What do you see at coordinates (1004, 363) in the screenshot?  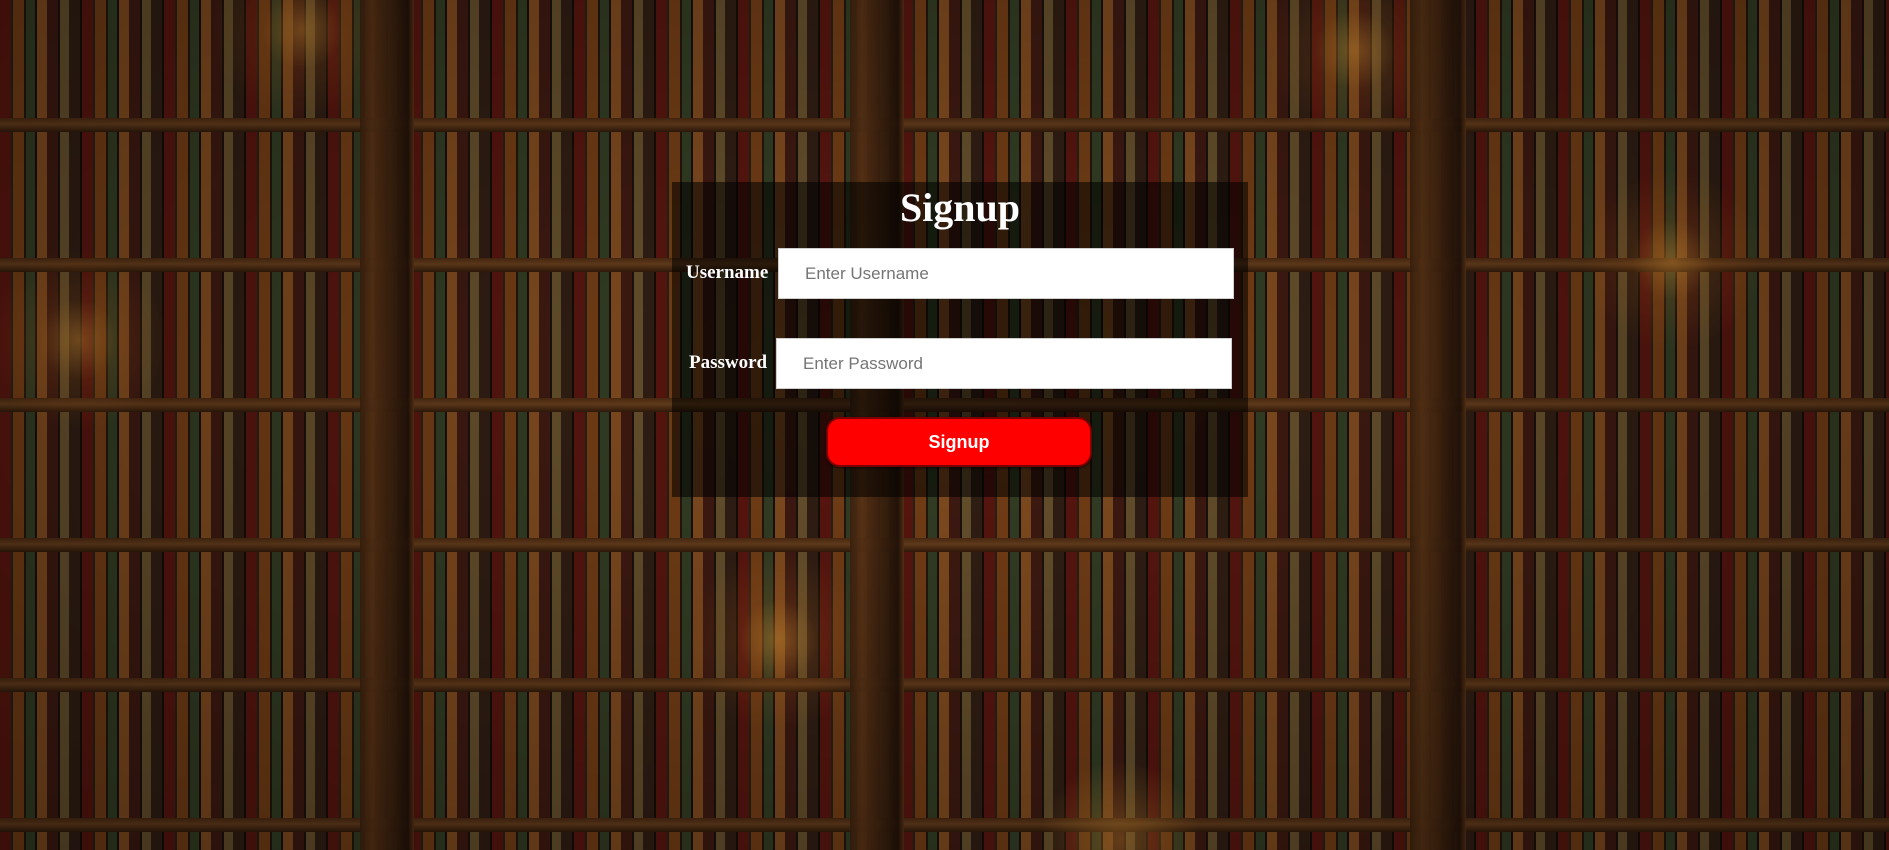 I see `password-input` at bounding box center [1004, 363].